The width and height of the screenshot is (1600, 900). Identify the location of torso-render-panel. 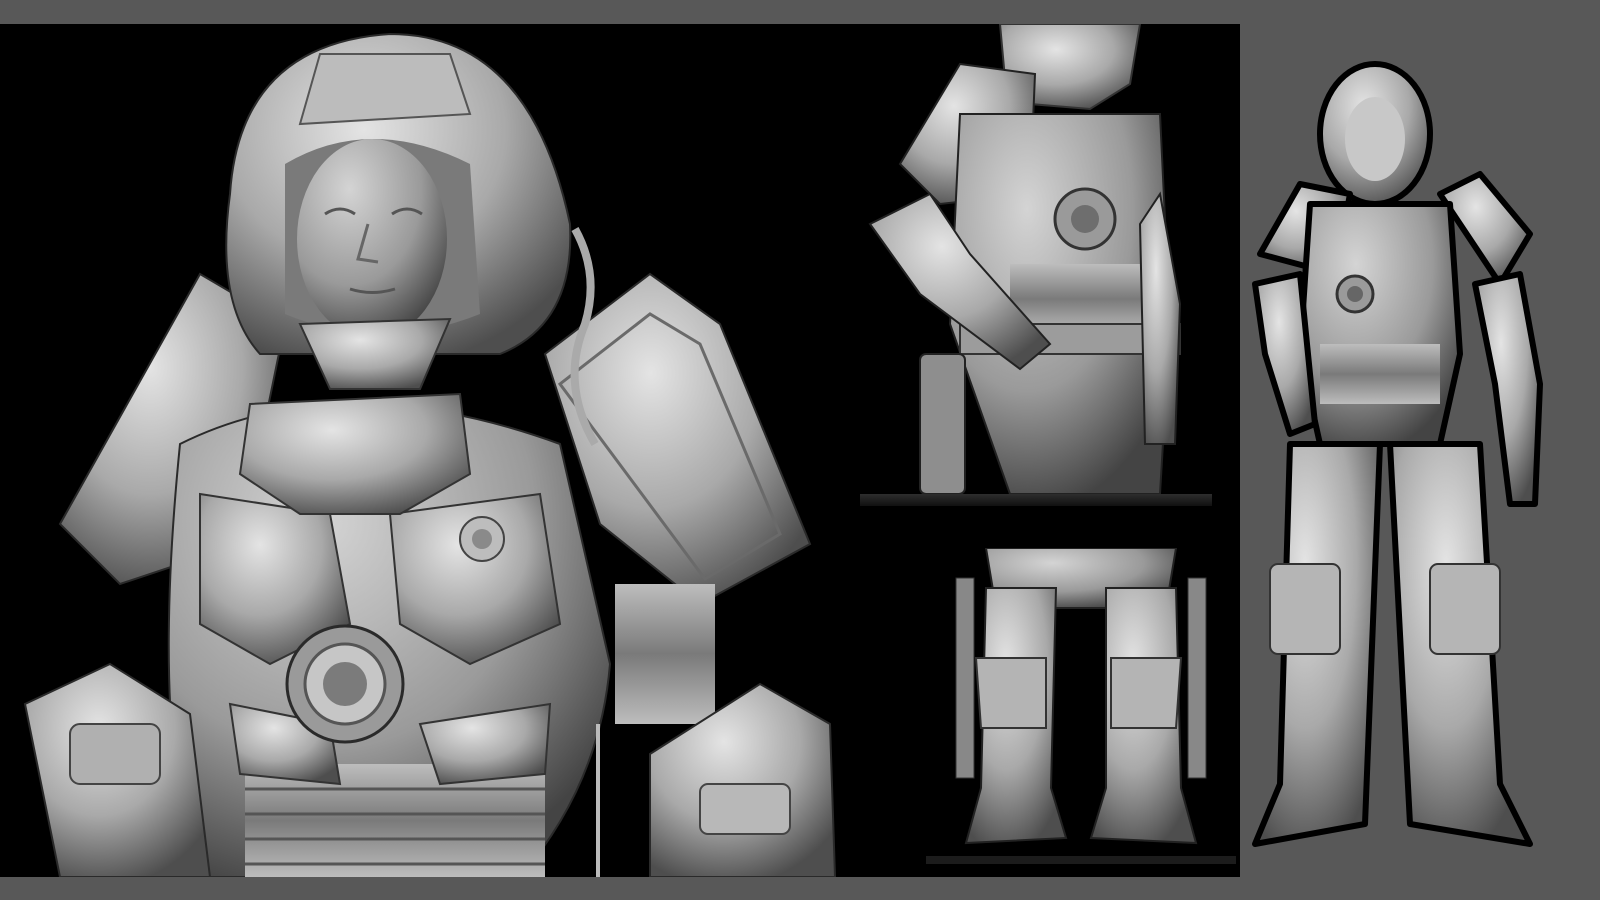
(1036, 265).